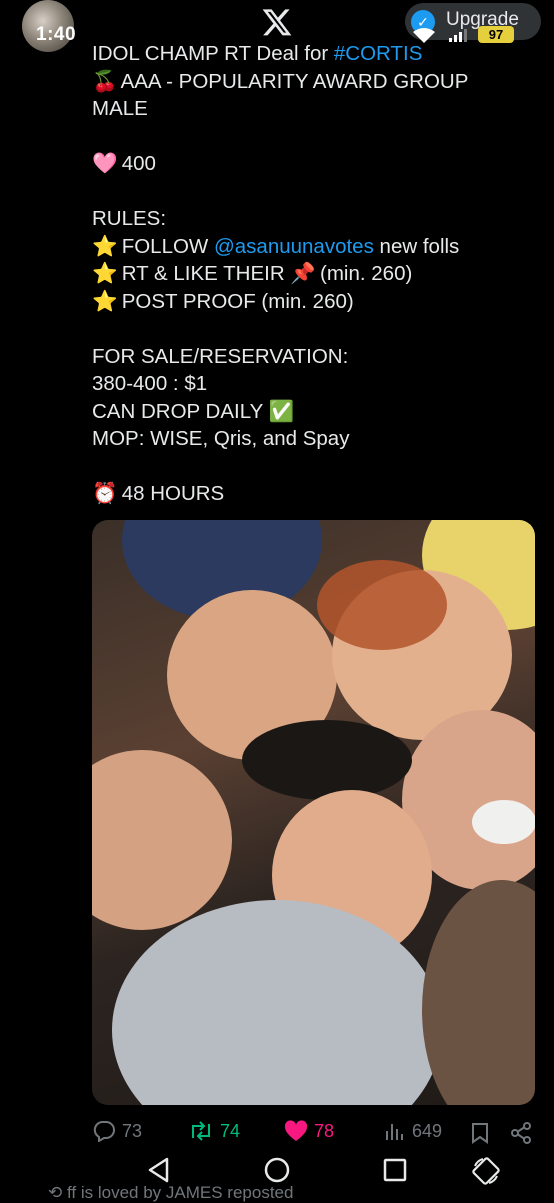 Image resolution: width=554 pixels, height=1203 pixels. What do you see at coordinates (55, 1192) in the screenshot?
I see `repost-indicator-icon: ⟲` at bounding box center [55, 1192].